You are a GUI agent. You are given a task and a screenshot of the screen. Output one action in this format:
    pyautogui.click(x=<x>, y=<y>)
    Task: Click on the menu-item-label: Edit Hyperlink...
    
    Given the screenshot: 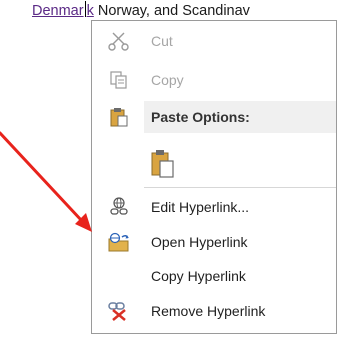 What is the action you would take?
    pyautogui.click(x=200, y=207)
    